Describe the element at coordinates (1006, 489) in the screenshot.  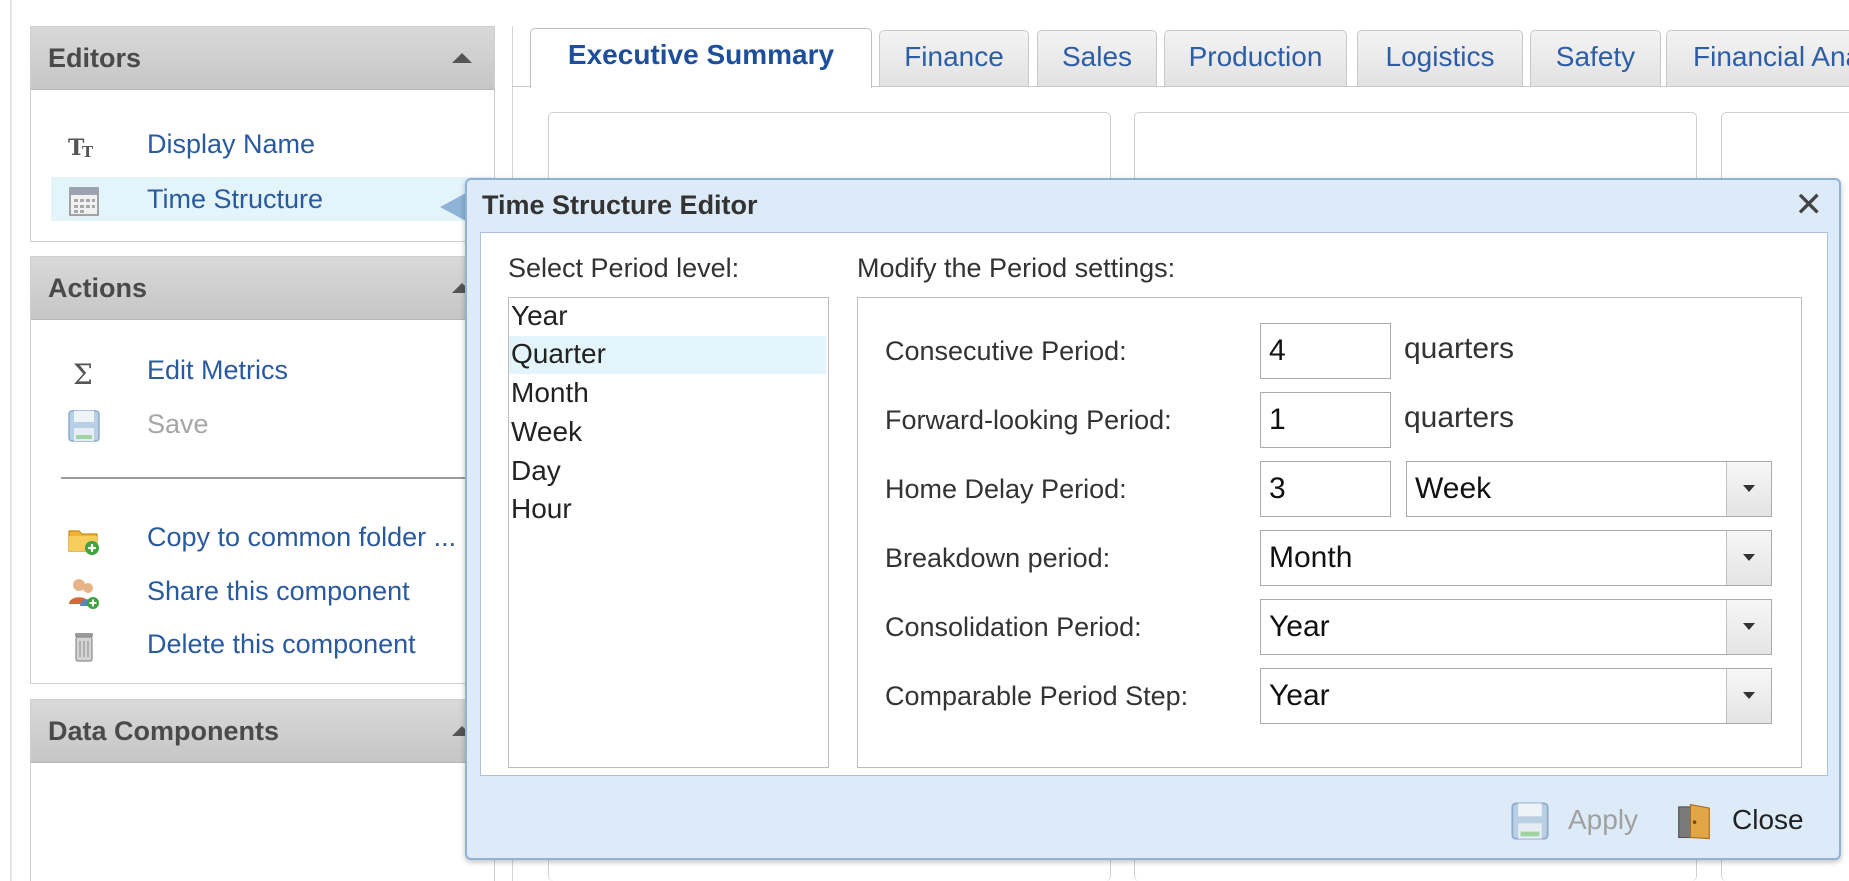
I see `home-delay-period-label: Home Delay Period:` at that location.